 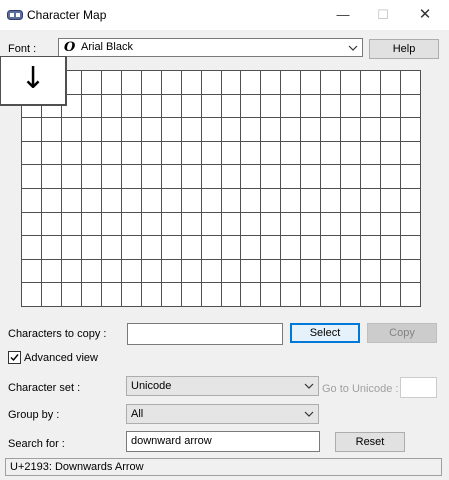 I want to click on maximize-button: ☐, so click(x=383, y=15).